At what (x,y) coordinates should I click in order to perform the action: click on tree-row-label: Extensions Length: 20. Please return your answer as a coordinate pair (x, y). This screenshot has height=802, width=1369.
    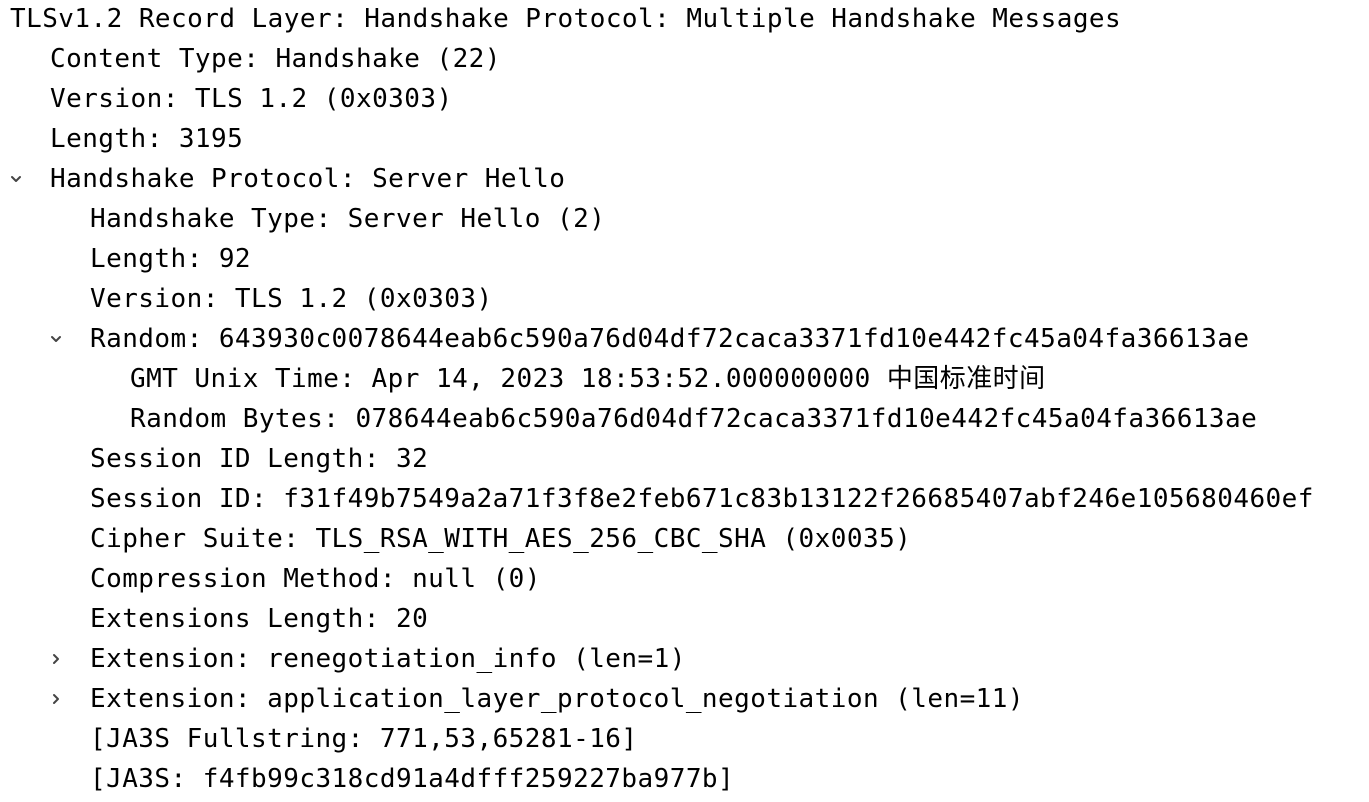
    Looking at the image, I should click on (259, 619).